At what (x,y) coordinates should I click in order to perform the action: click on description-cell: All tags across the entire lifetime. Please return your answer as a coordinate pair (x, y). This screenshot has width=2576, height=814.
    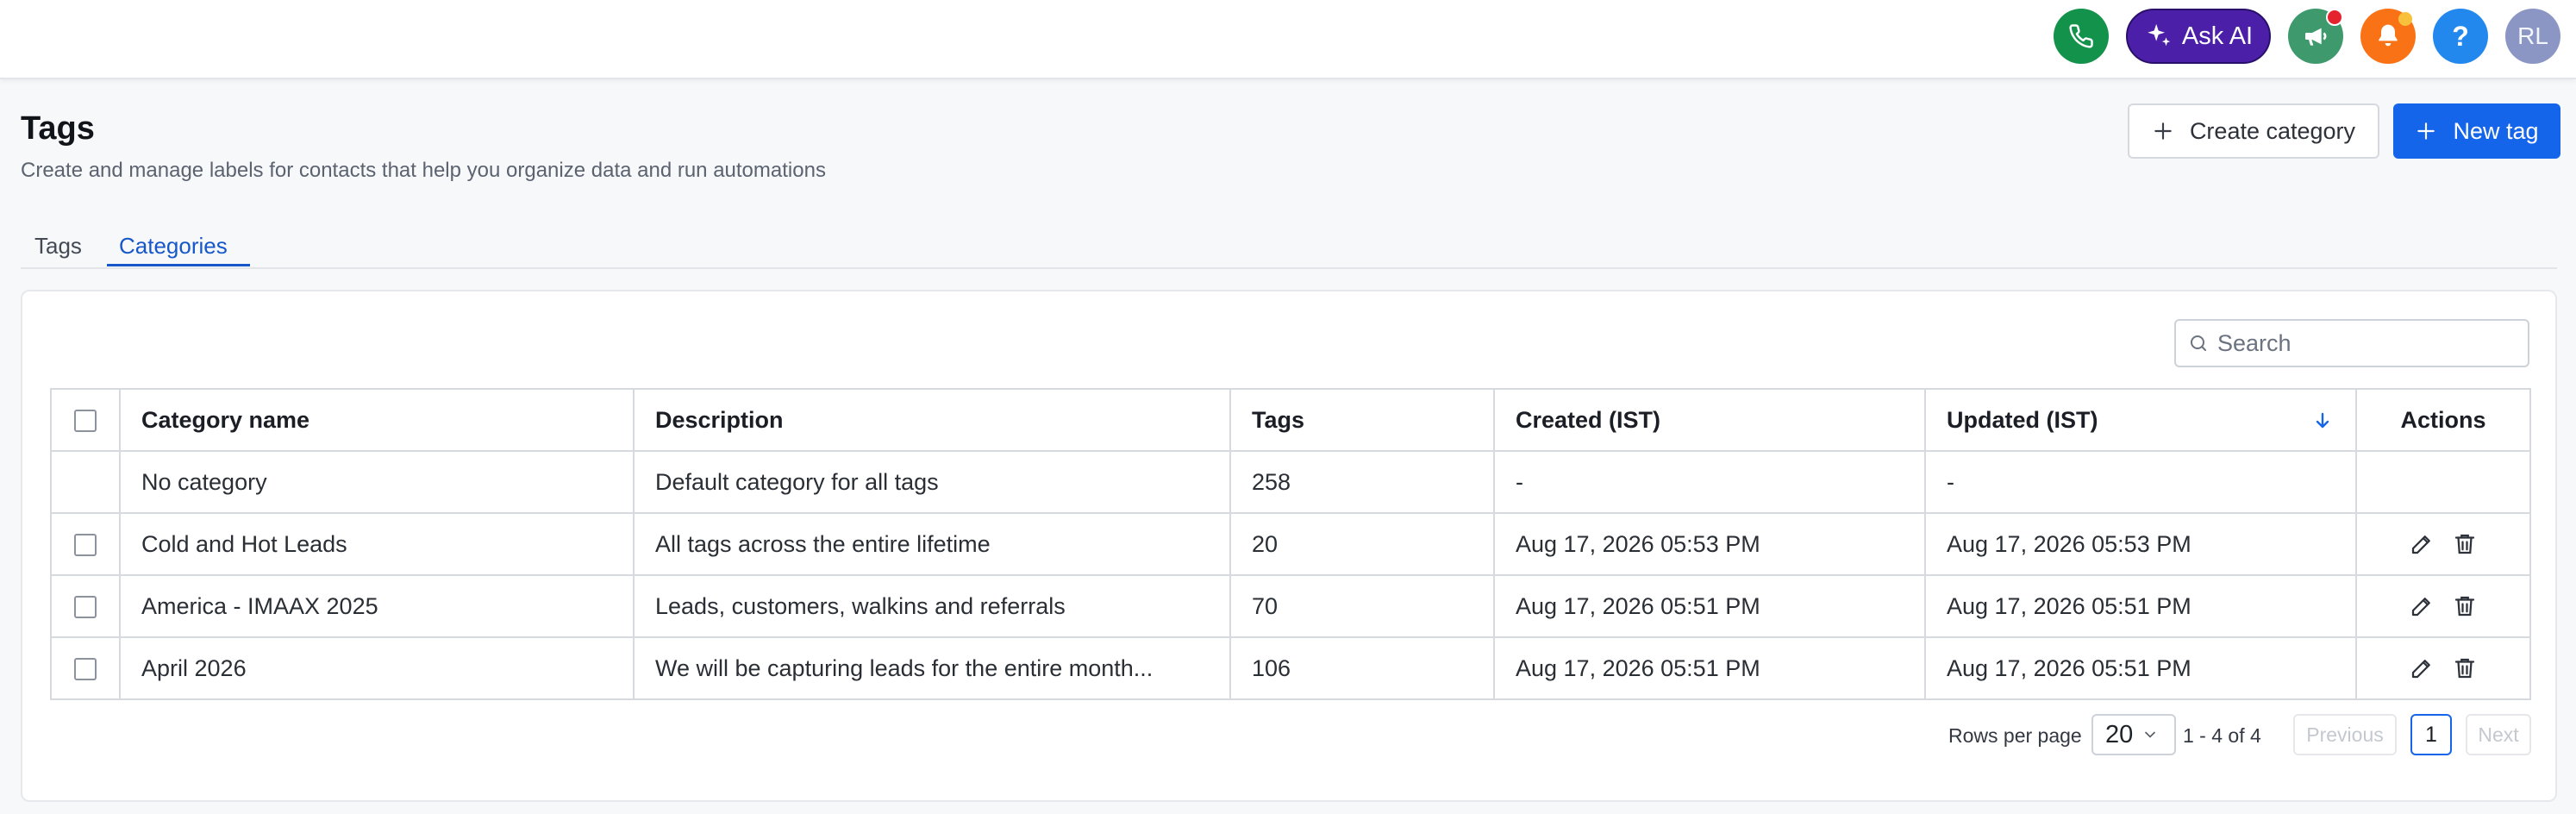
    Looking at the image, I should click on (932, 544).